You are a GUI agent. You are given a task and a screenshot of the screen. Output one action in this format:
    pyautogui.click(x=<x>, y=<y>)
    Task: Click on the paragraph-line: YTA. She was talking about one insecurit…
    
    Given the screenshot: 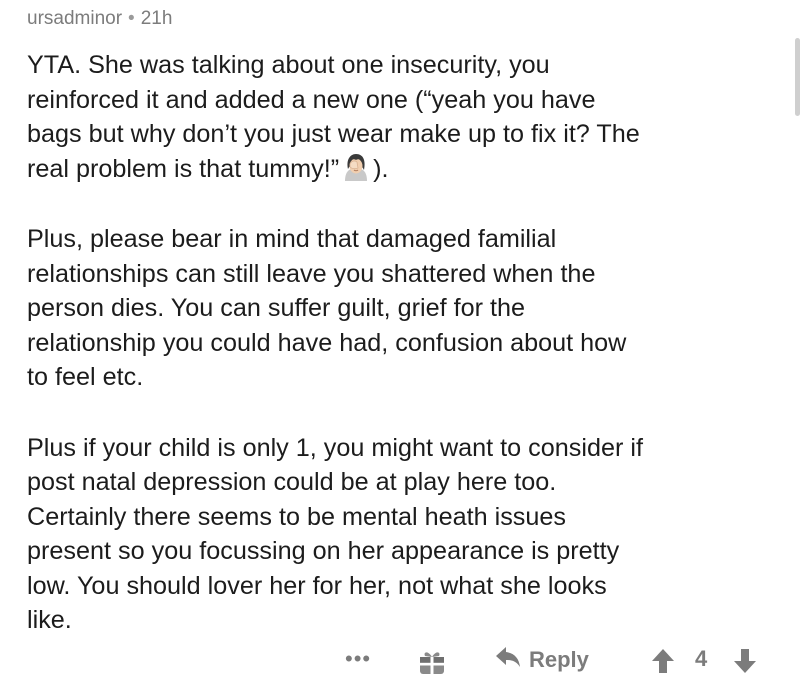 What is the action you would take?
    pyautogui.click(x=288, y=65)
    